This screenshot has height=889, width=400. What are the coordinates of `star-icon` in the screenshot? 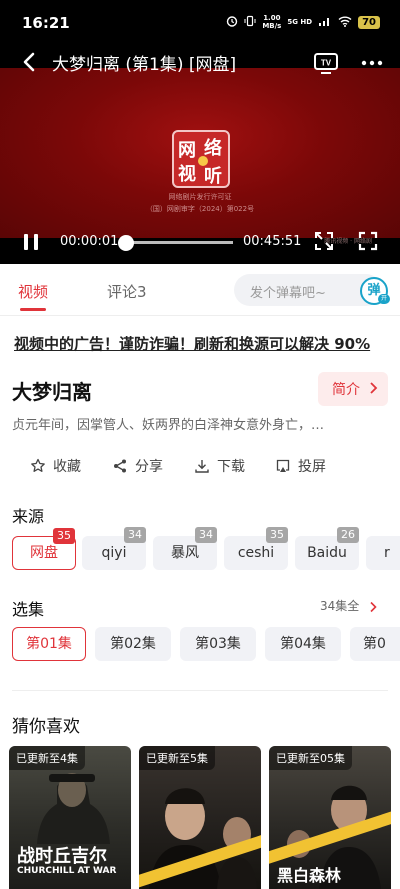 It's located at (38, 465).